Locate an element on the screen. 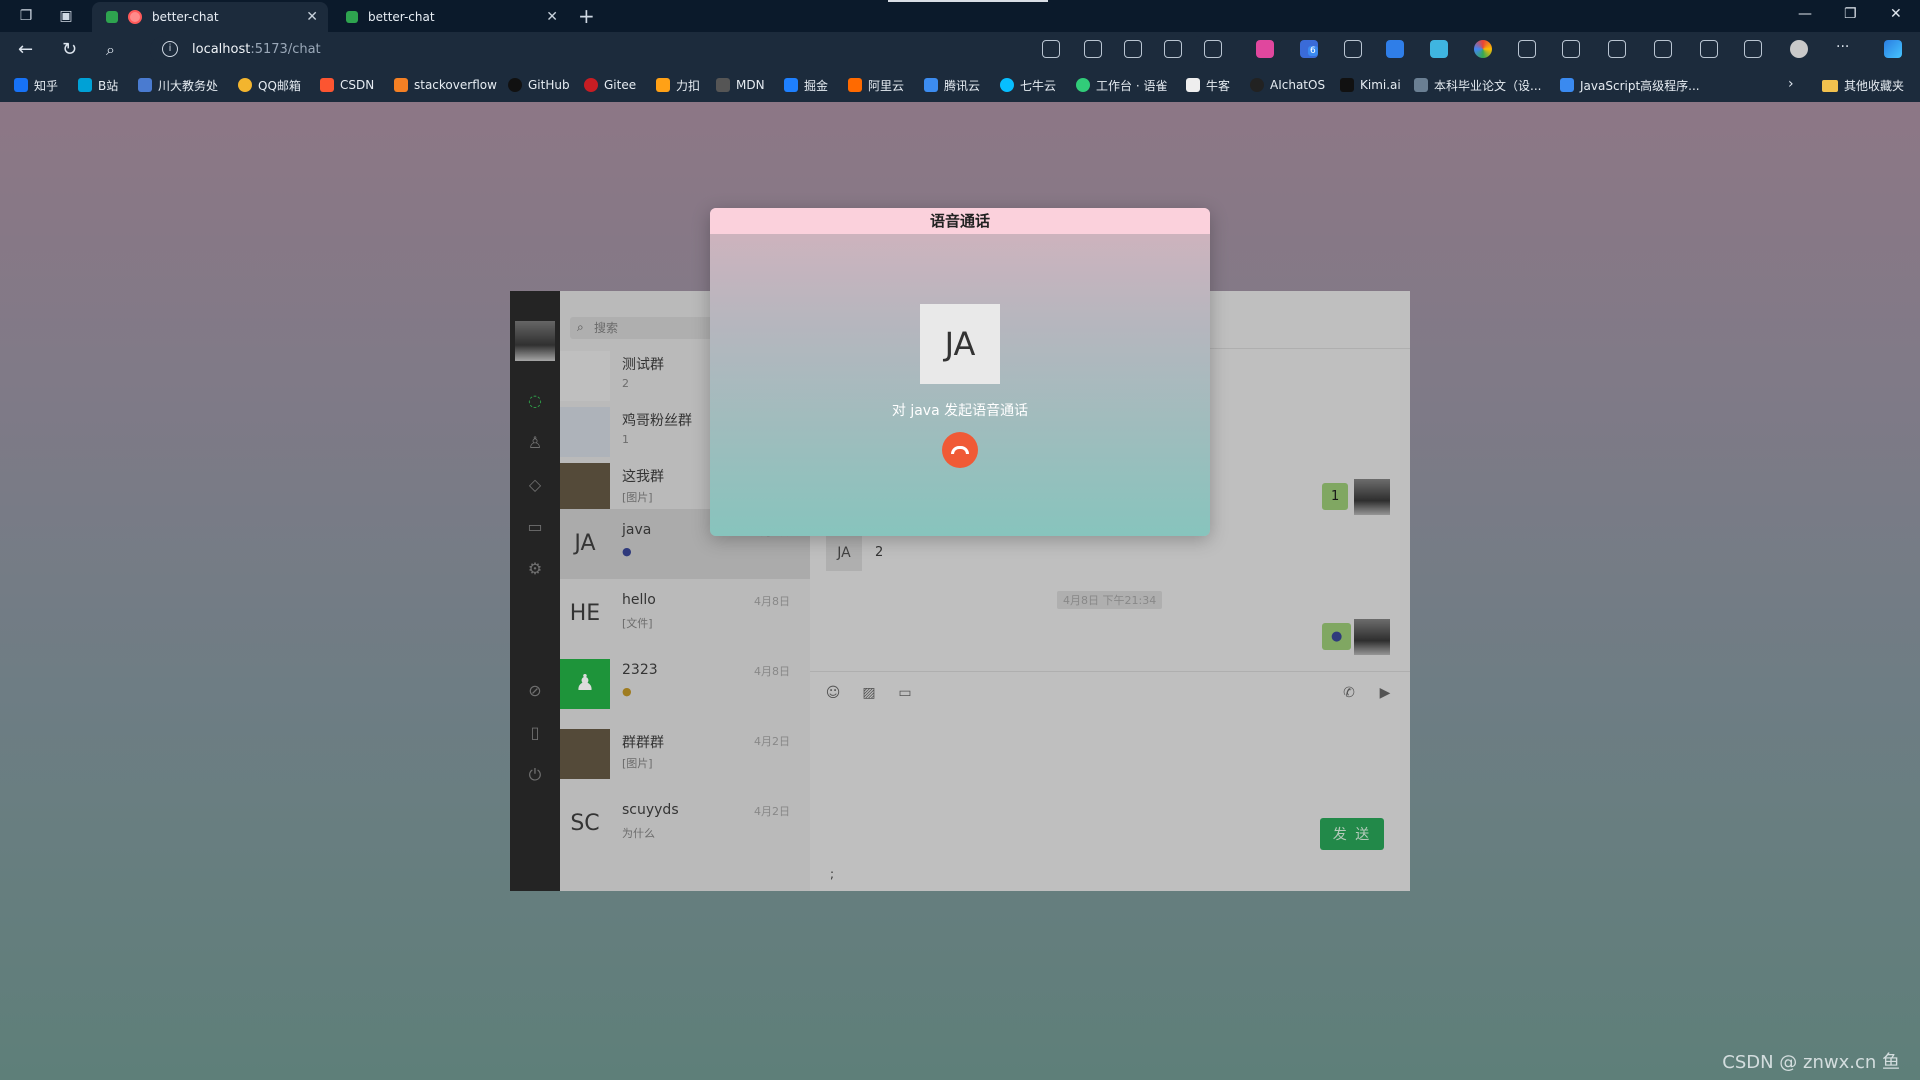  bookmark-bilibili: B站 is located at coordinates (98, 85).